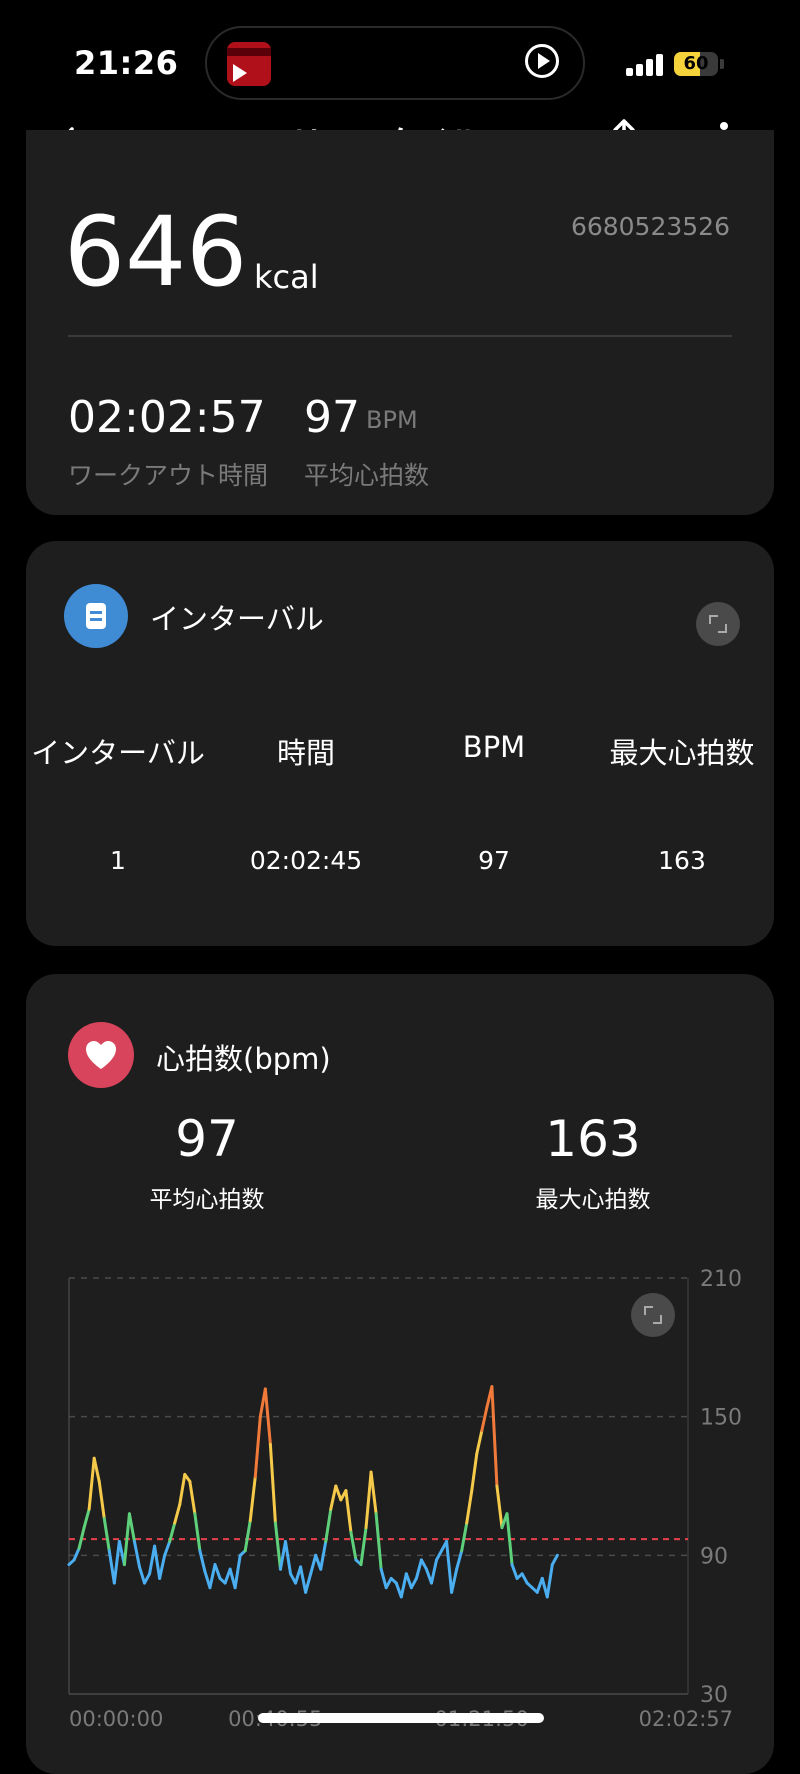 Image resolution: width=800 pixels, height=1774 pixels. I want to click on chart-x-tick-label: 02:02:57, so click(686, 1719).